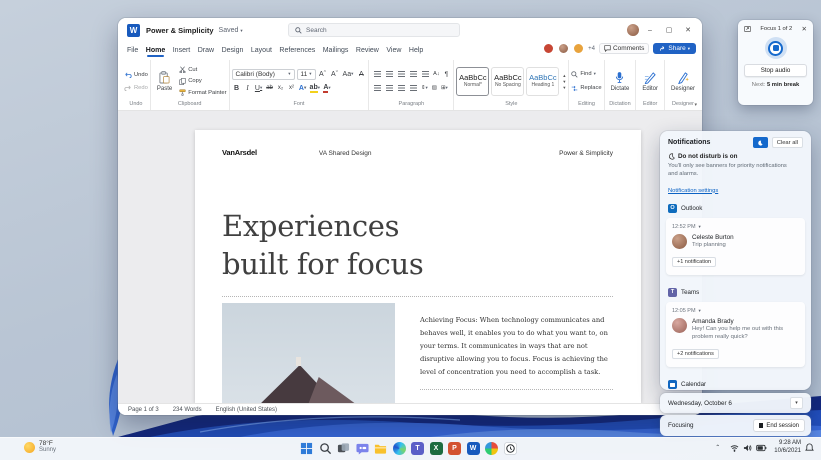 This screenshot has height=460, width=821. What do you see at coordinates (734, 448) in the screenshot?
I see `wifi-icon` at bounding box center [734, 448].